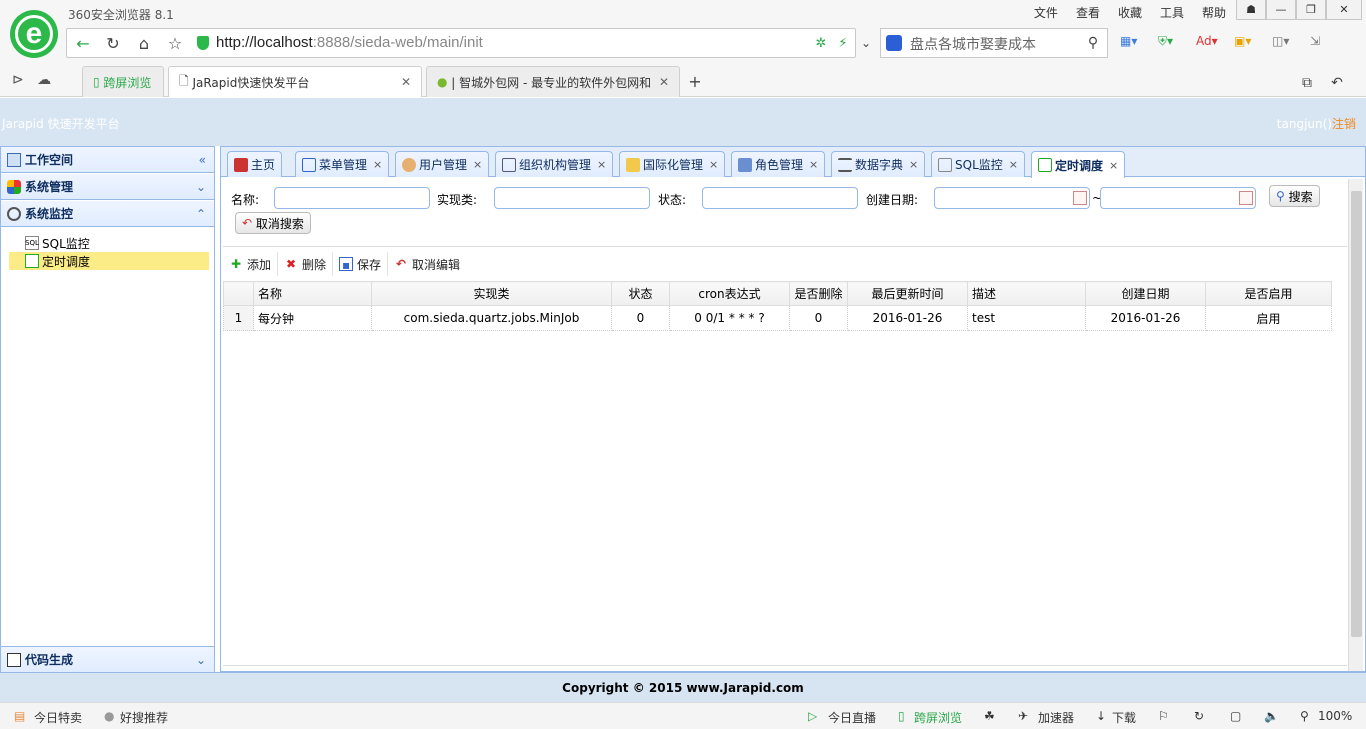  Describe the element at coordinates (491, 318) in the screenshot. I see `table-cell: com.sieda.quartz.jobs.MinJob` at that location.